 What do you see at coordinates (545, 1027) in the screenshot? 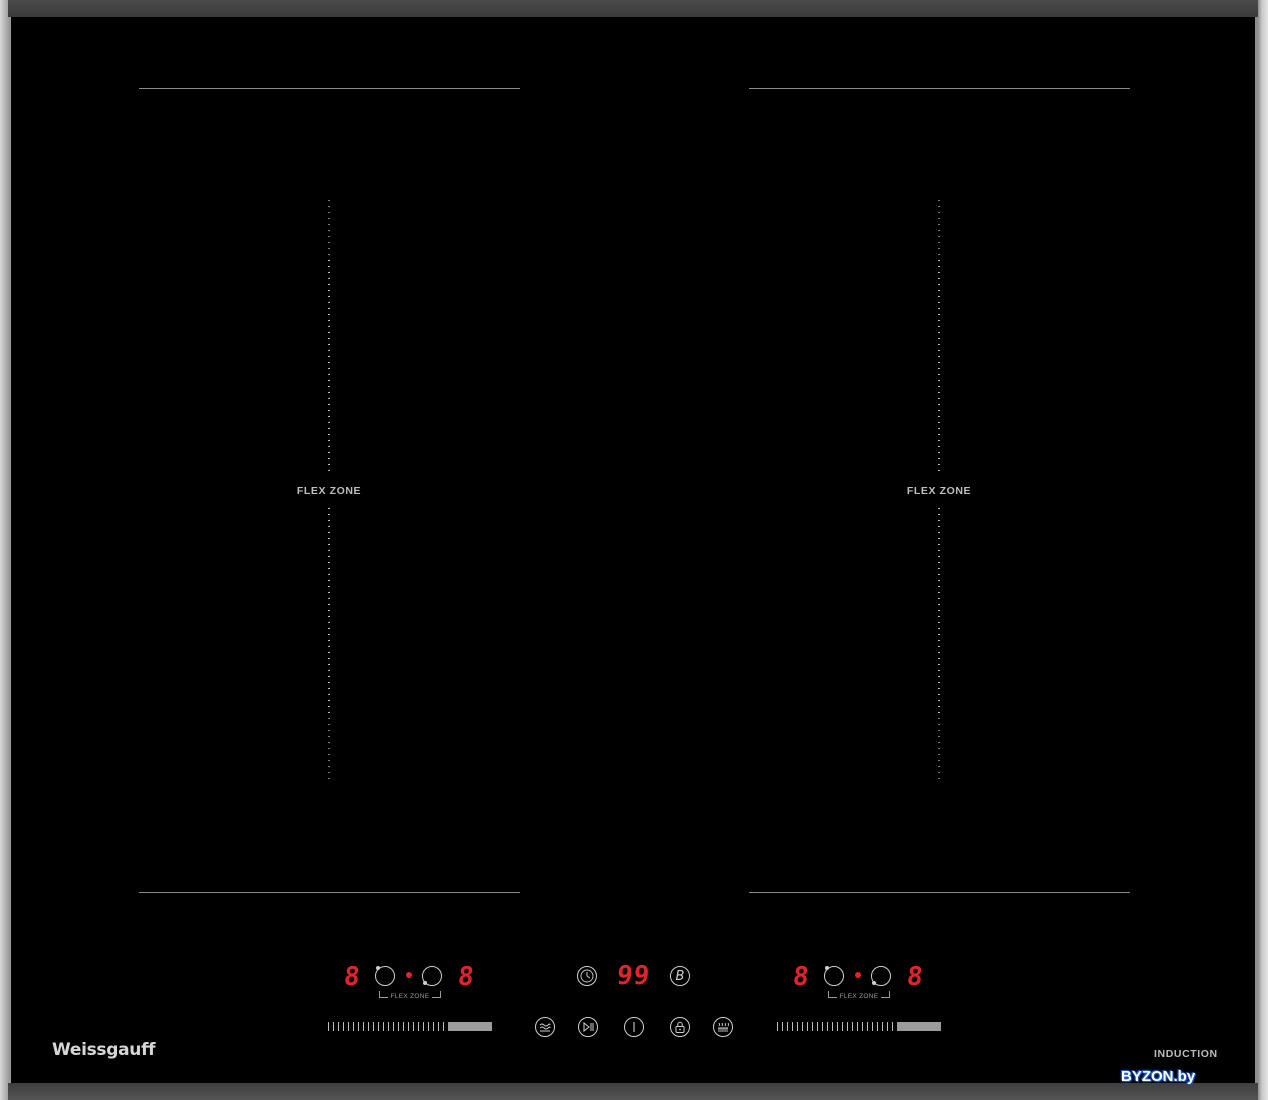
I see `keep-warm-icon` at bounding box center [545, 1027].